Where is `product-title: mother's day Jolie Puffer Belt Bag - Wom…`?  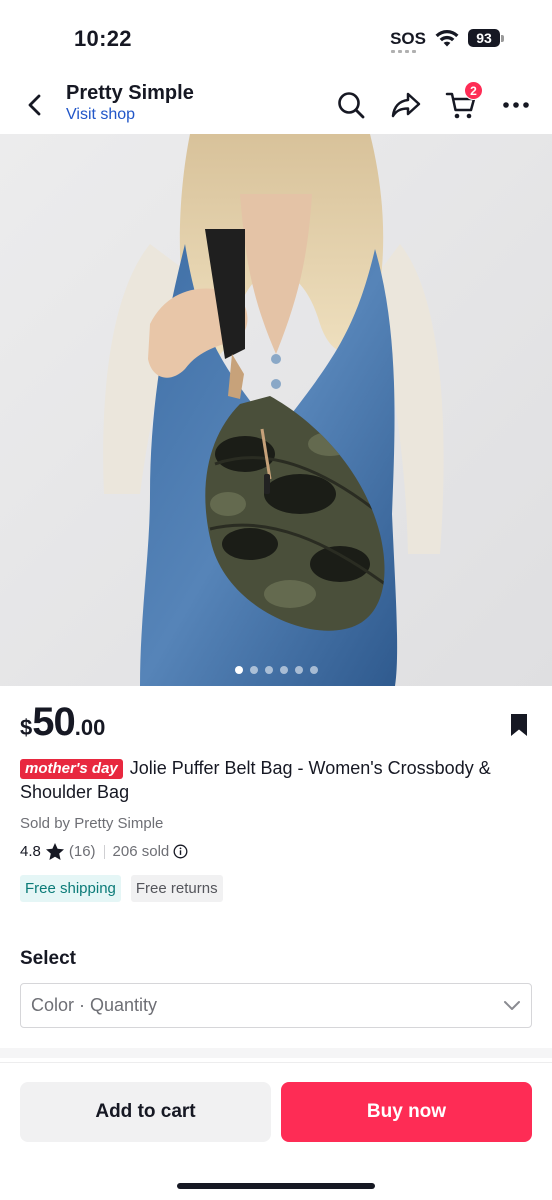
product-title: mother's day Jolie Puffer Belt Bag - Wom… is located at coordinates (275, 780).